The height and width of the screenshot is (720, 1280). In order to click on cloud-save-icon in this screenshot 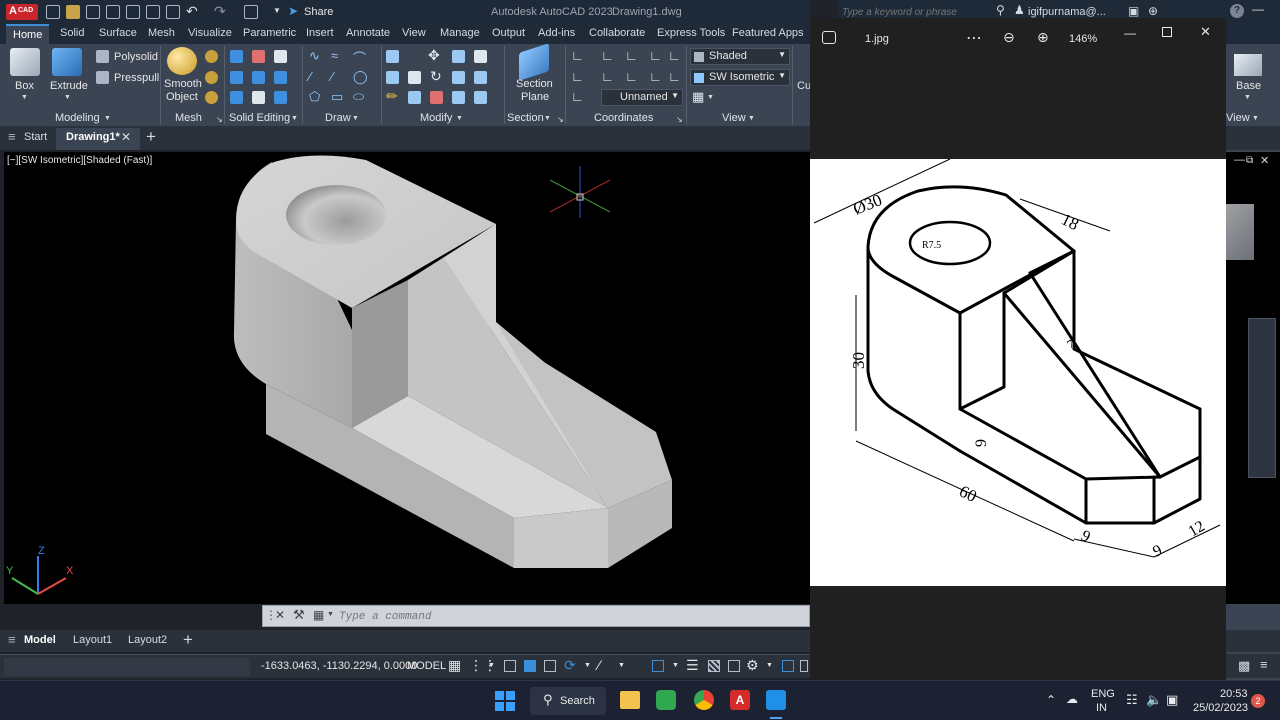, I will do `click(133, 12)`.